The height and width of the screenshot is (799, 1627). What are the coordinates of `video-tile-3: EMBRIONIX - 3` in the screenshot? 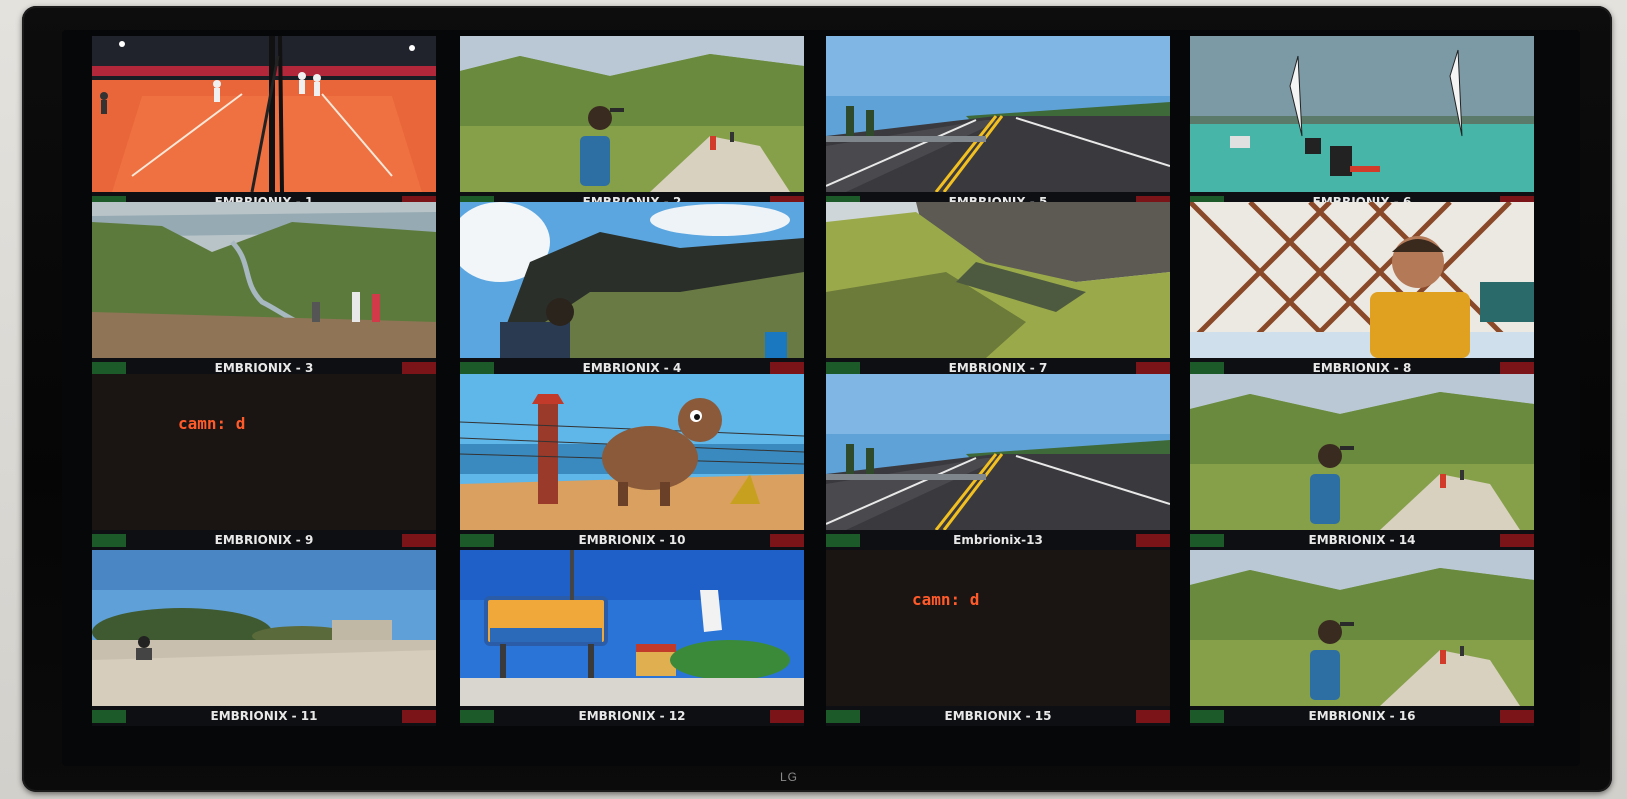 It's located at (264, 290).